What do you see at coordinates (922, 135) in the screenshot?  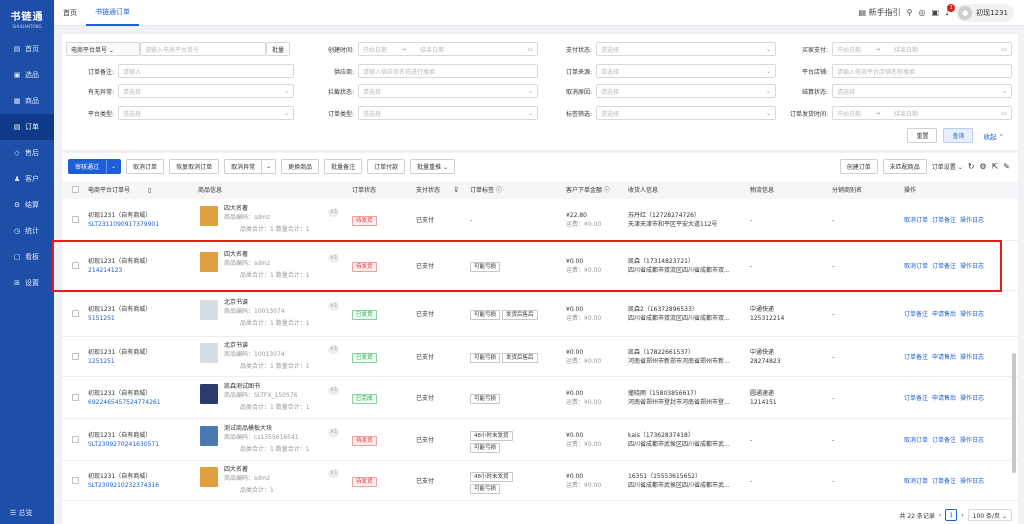 I see `reset-button: 重置` at bounding box center [922, 135].